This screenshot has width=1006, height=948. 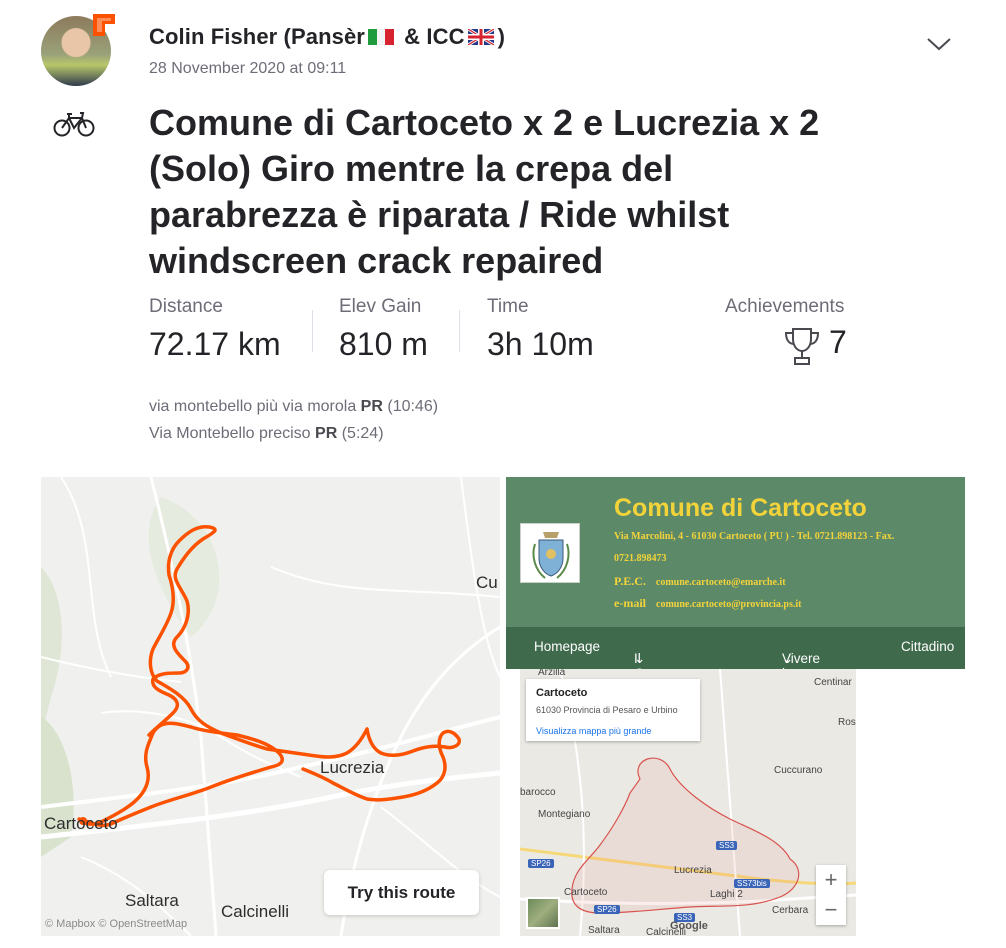 What do you see at coordinates (833, 682) in the screenshot?
I see `gmap-label-centinaro: Centinar` at bounding box center [833, 682].